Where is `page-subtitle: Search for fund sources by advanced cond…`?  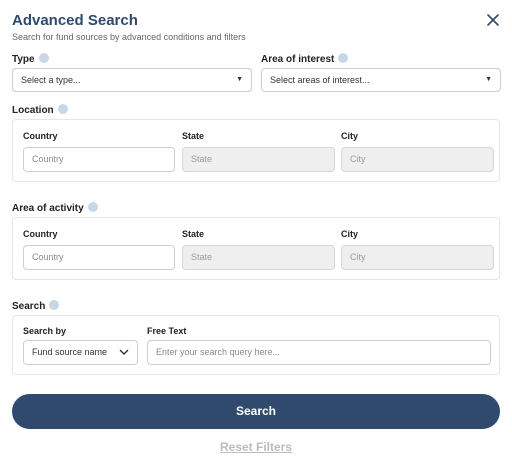
page-subtitle: Search for fund sources by advanced cond… is located at coordinates (129, 37).